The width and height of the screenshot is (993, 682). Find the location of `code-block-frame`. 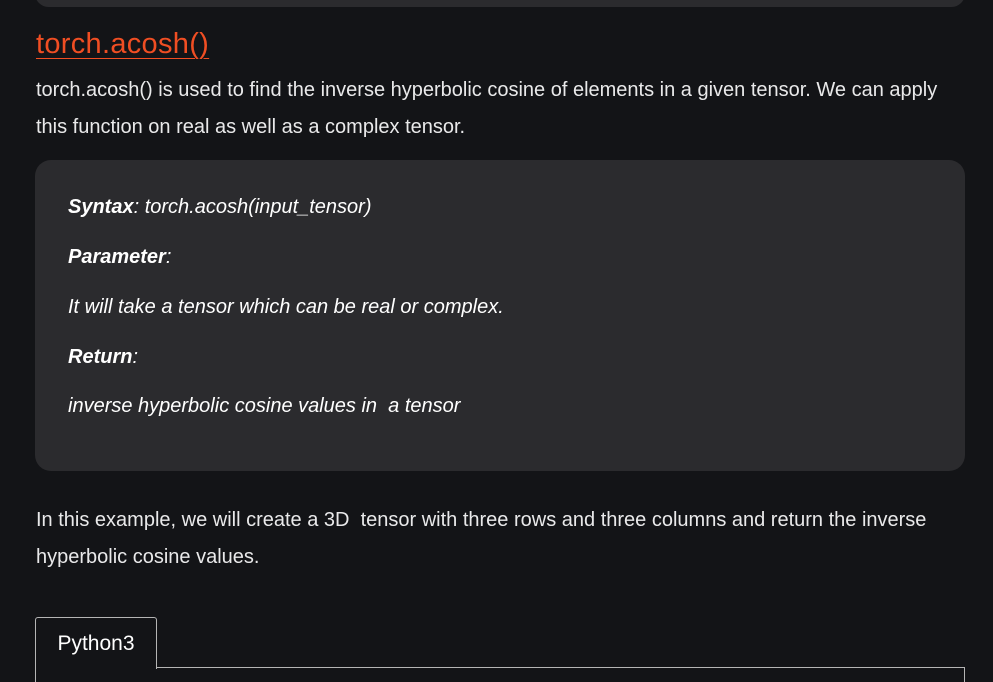

code-block-frame is located at coordinates (560, 674).